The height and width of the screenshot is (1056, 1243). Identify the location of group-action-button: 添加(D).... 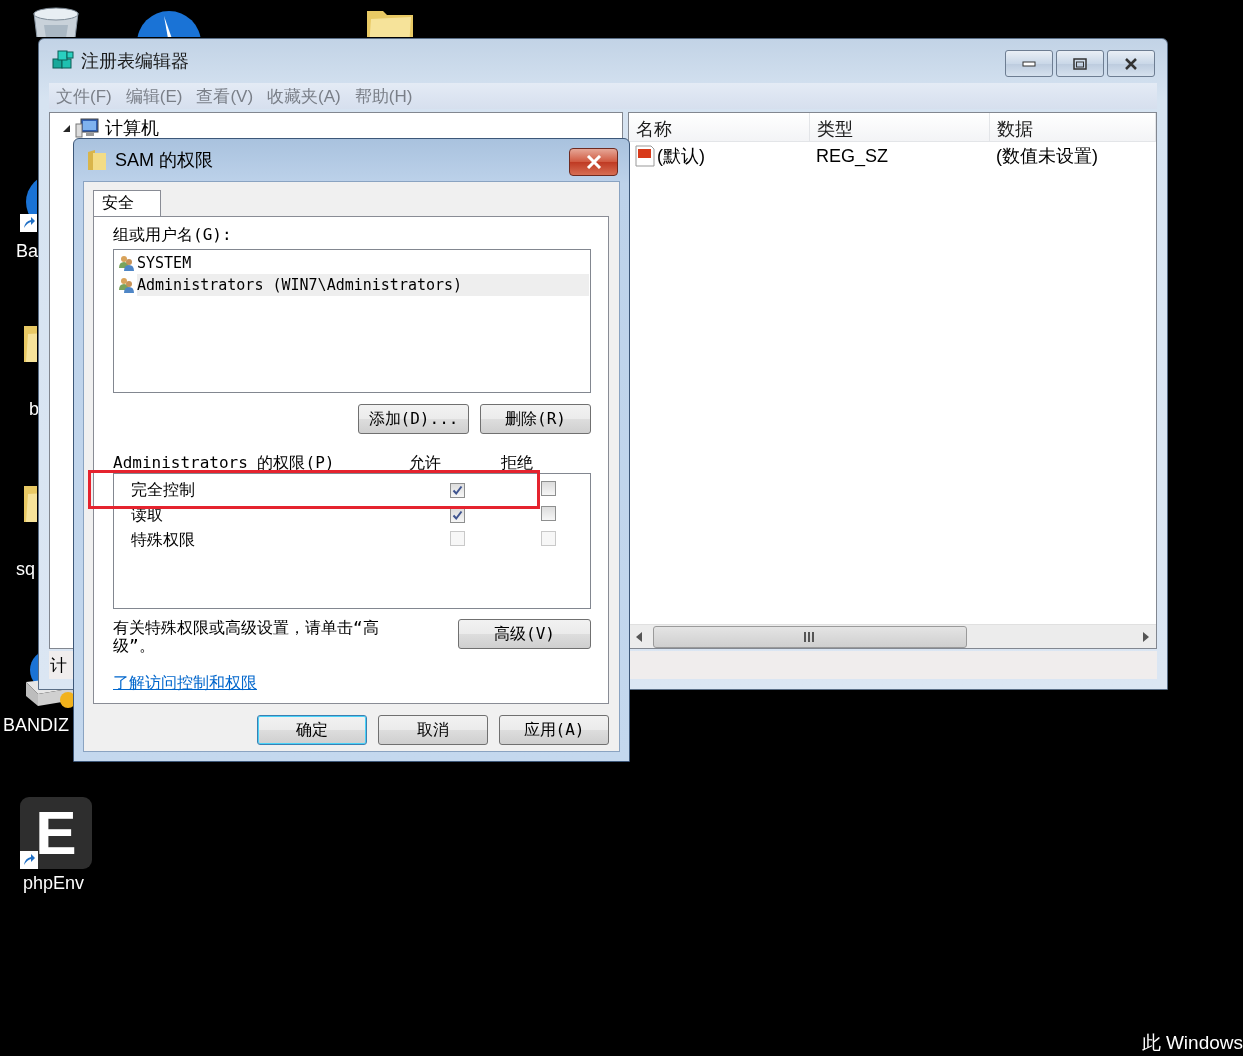
(413, 419).